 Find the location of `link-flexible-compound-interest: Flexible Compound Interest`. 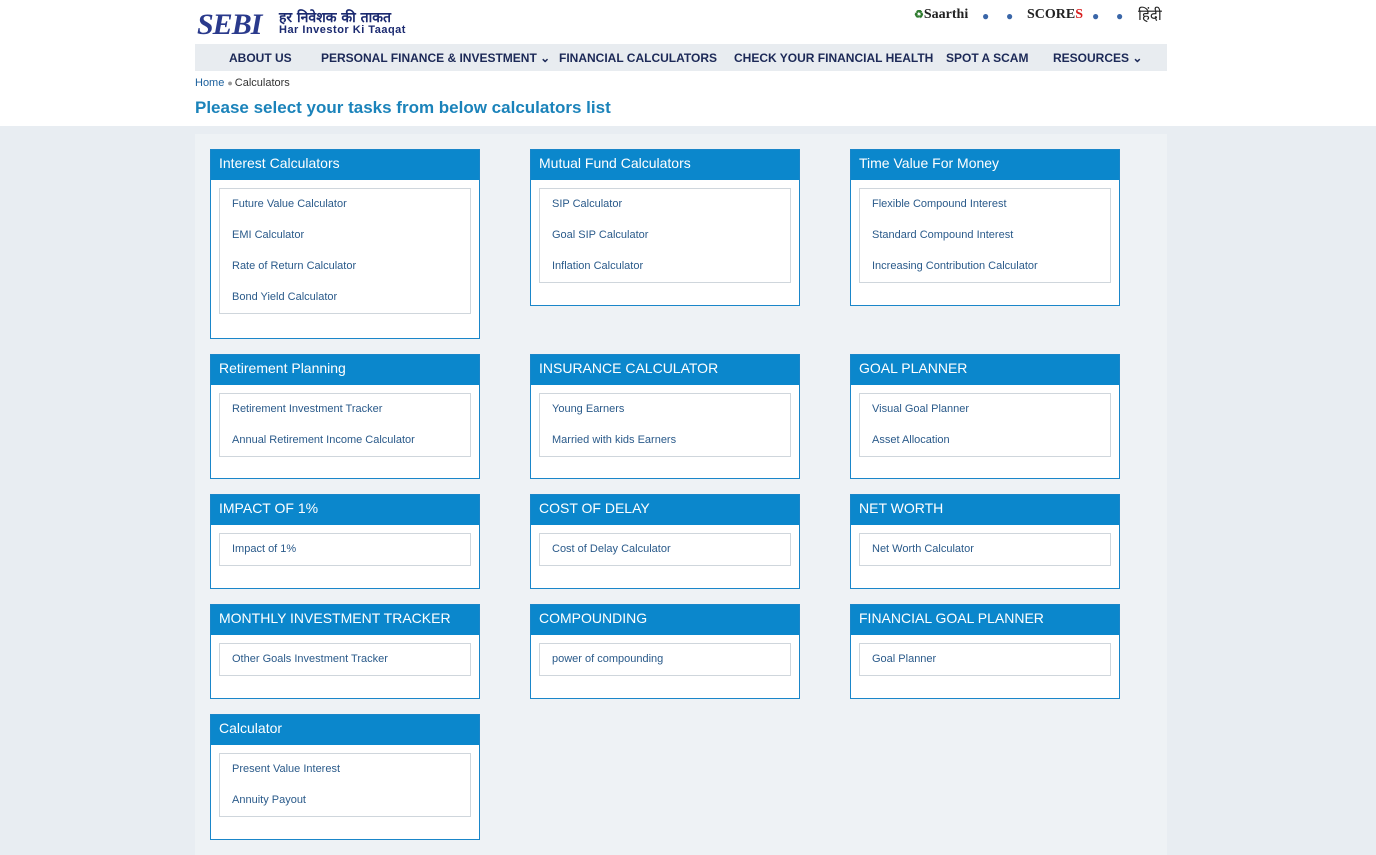

link-flexible-compound-interest: Flexible Compound Interest is located at coordinates (985, 209).